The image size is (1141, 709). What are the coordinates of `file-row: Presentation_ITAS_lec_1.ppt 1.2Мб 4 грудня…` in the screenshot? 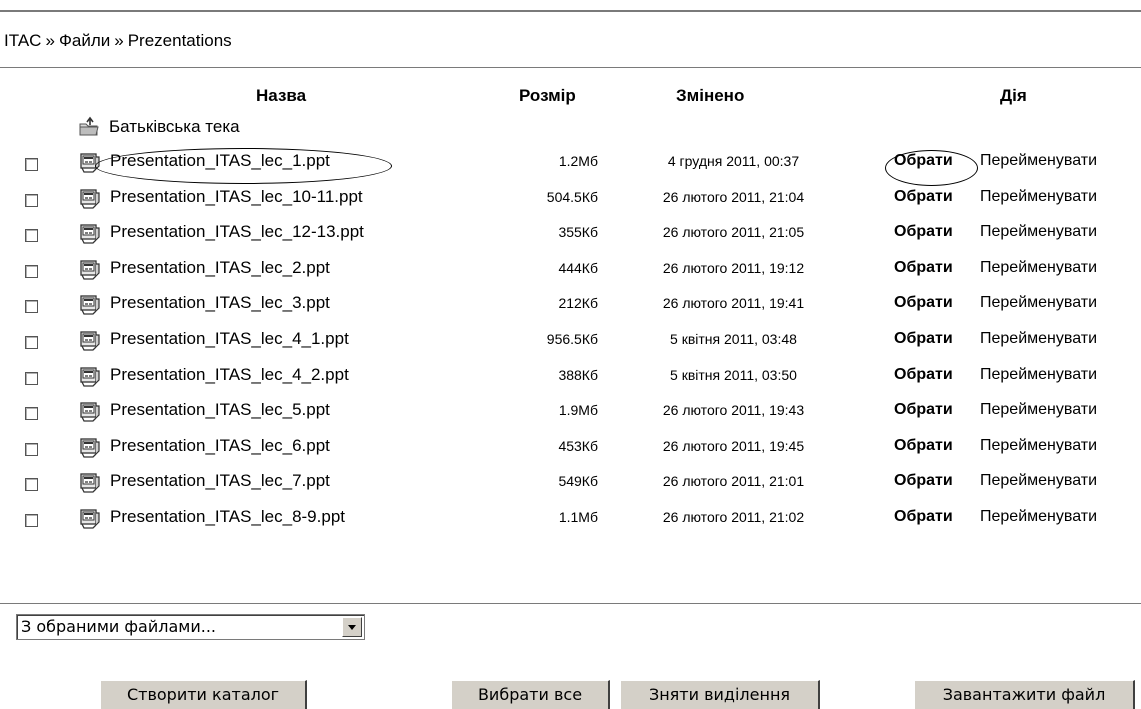 It's located at (570, 166).